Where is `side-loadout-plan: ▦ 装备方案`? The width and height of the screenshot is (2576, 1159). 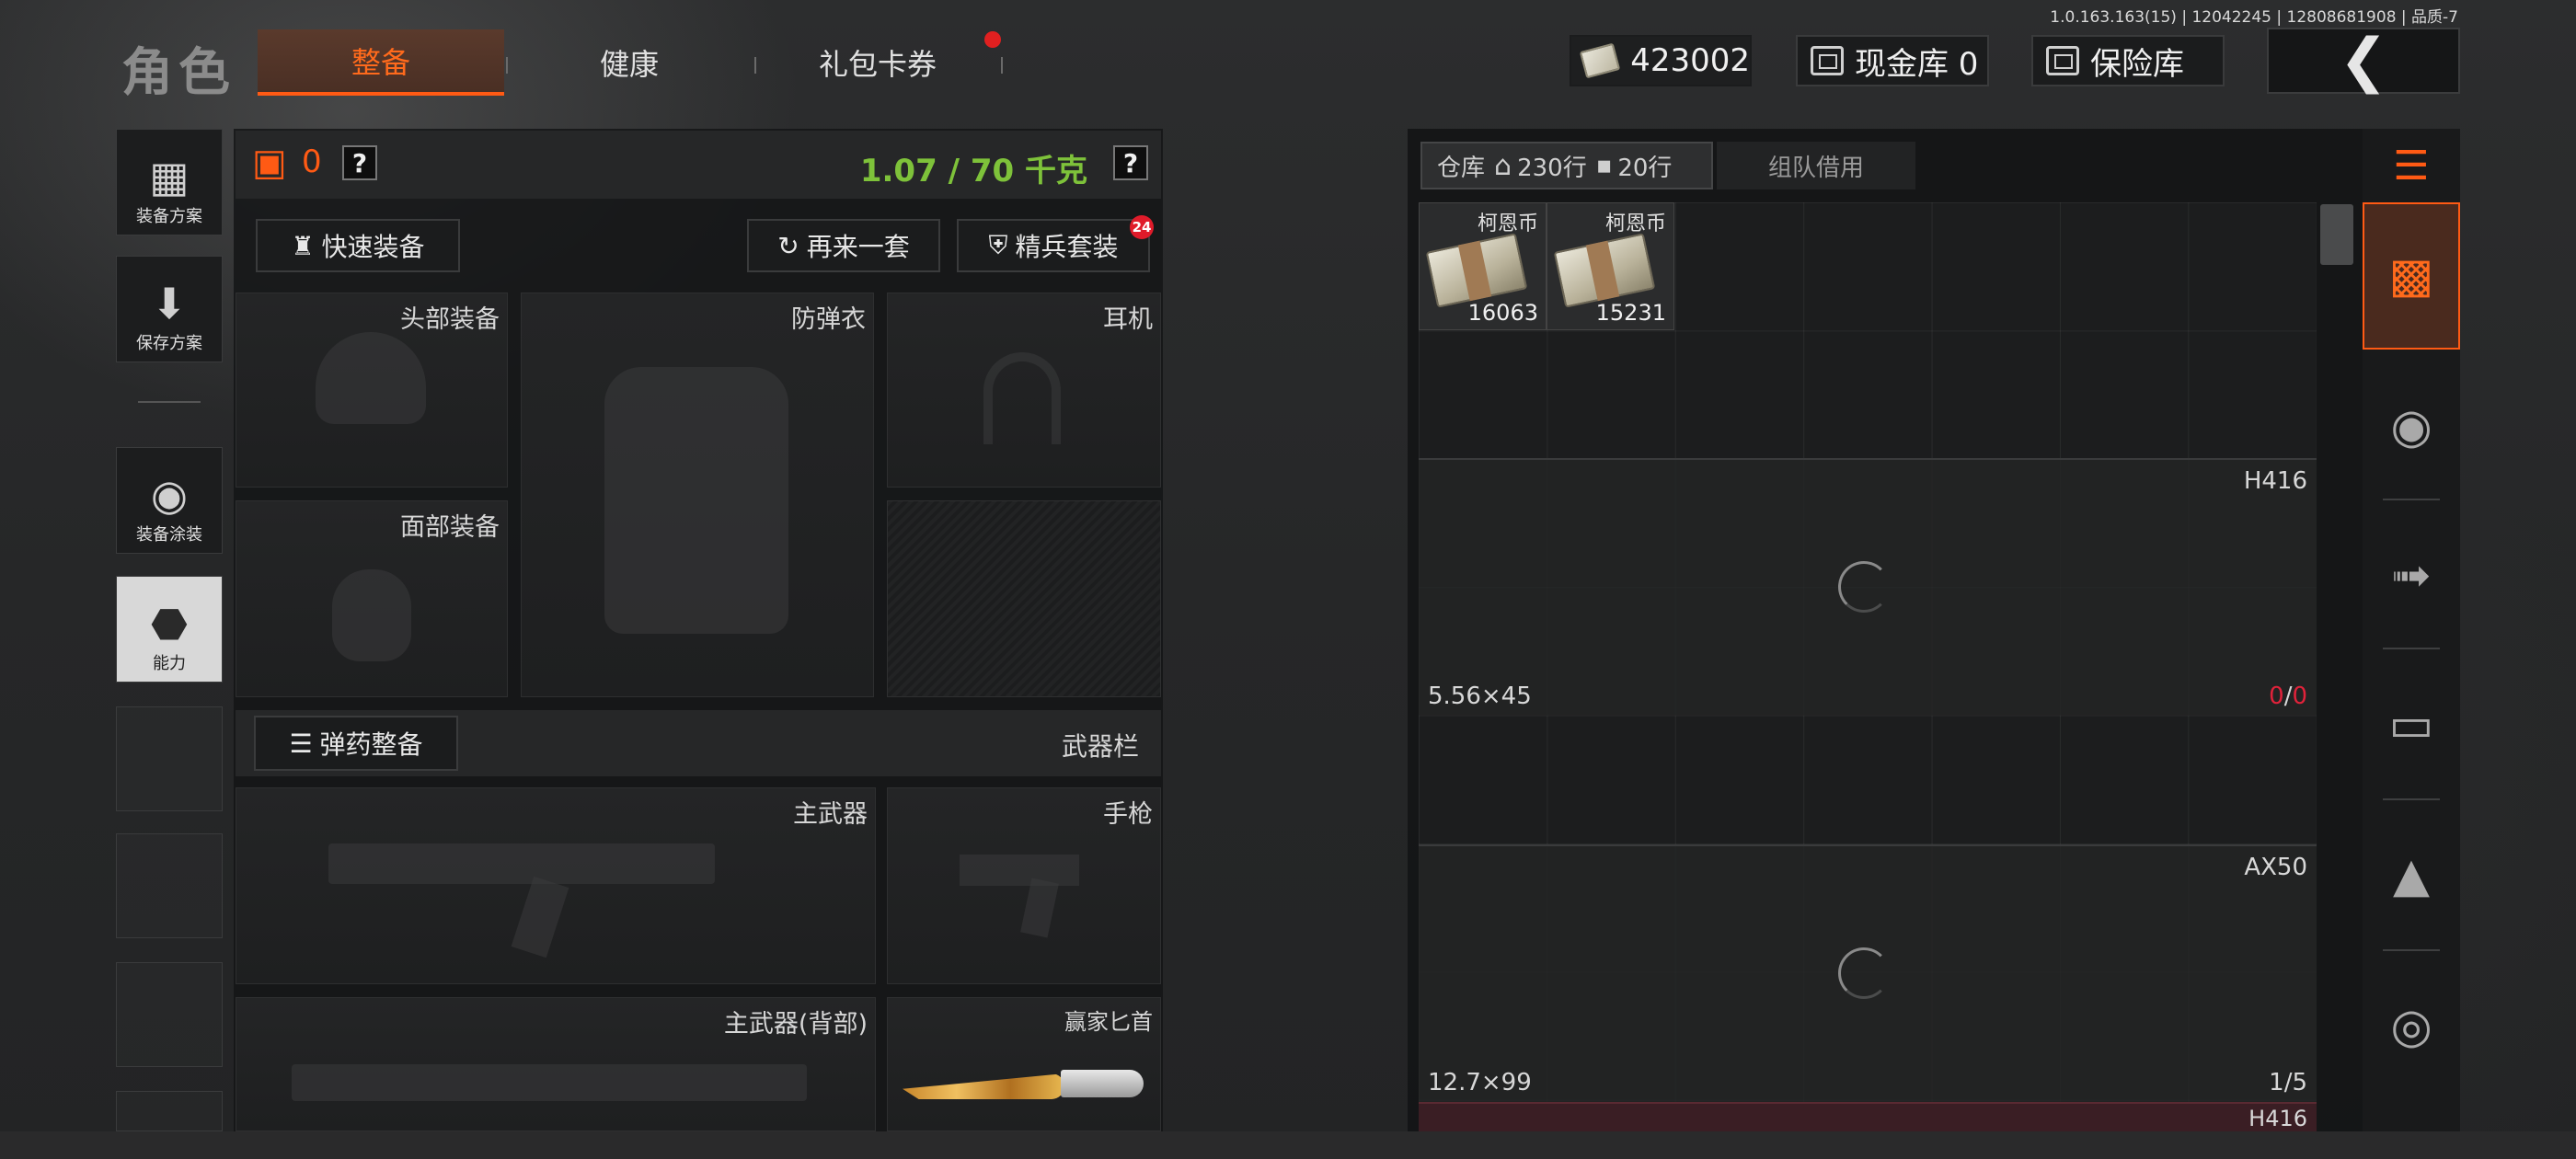 side-loadout-plan: ▦ 装备方案 is located at coordinates (169, 182).